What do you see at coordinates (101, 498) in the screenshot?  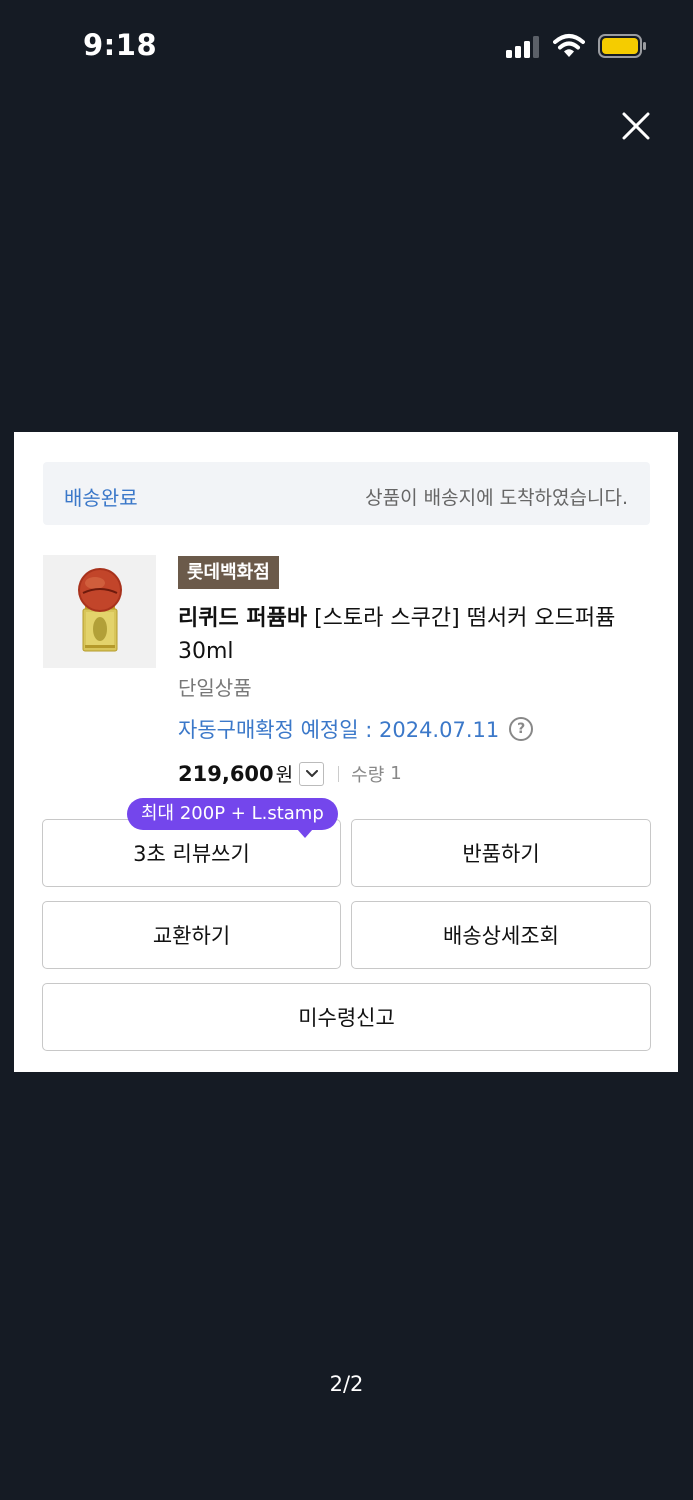 I see `delivery-status: 배송완료` at bounding box center [101, 498].